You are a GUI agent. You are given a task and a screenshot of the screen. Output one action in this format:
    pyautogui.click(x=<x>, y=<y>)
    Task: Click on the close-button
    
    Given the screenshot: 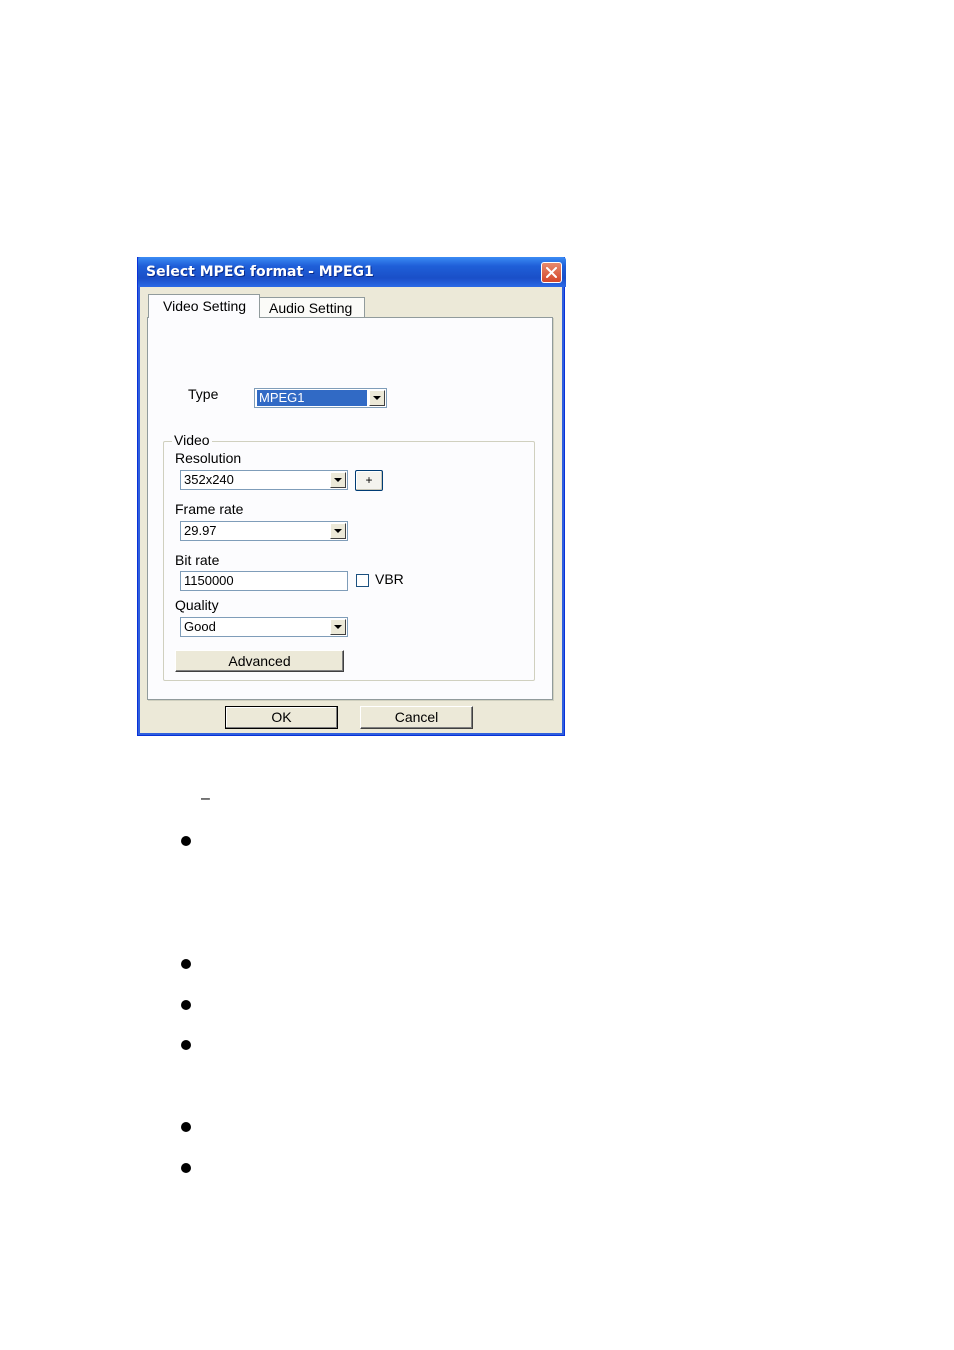 What is the action you would take?
    pyautogui.click(x=551, y=272)
    